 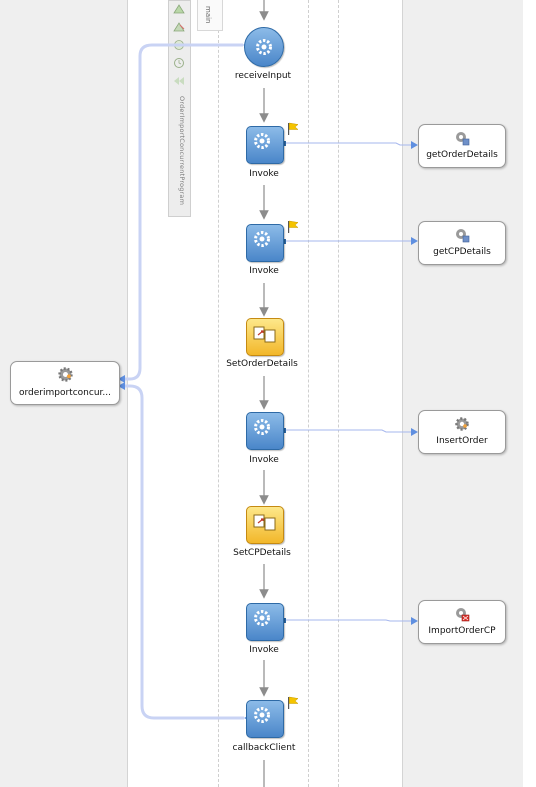 I want to click on activity-label: SetOrderDetails, so click(x=262, y=364).